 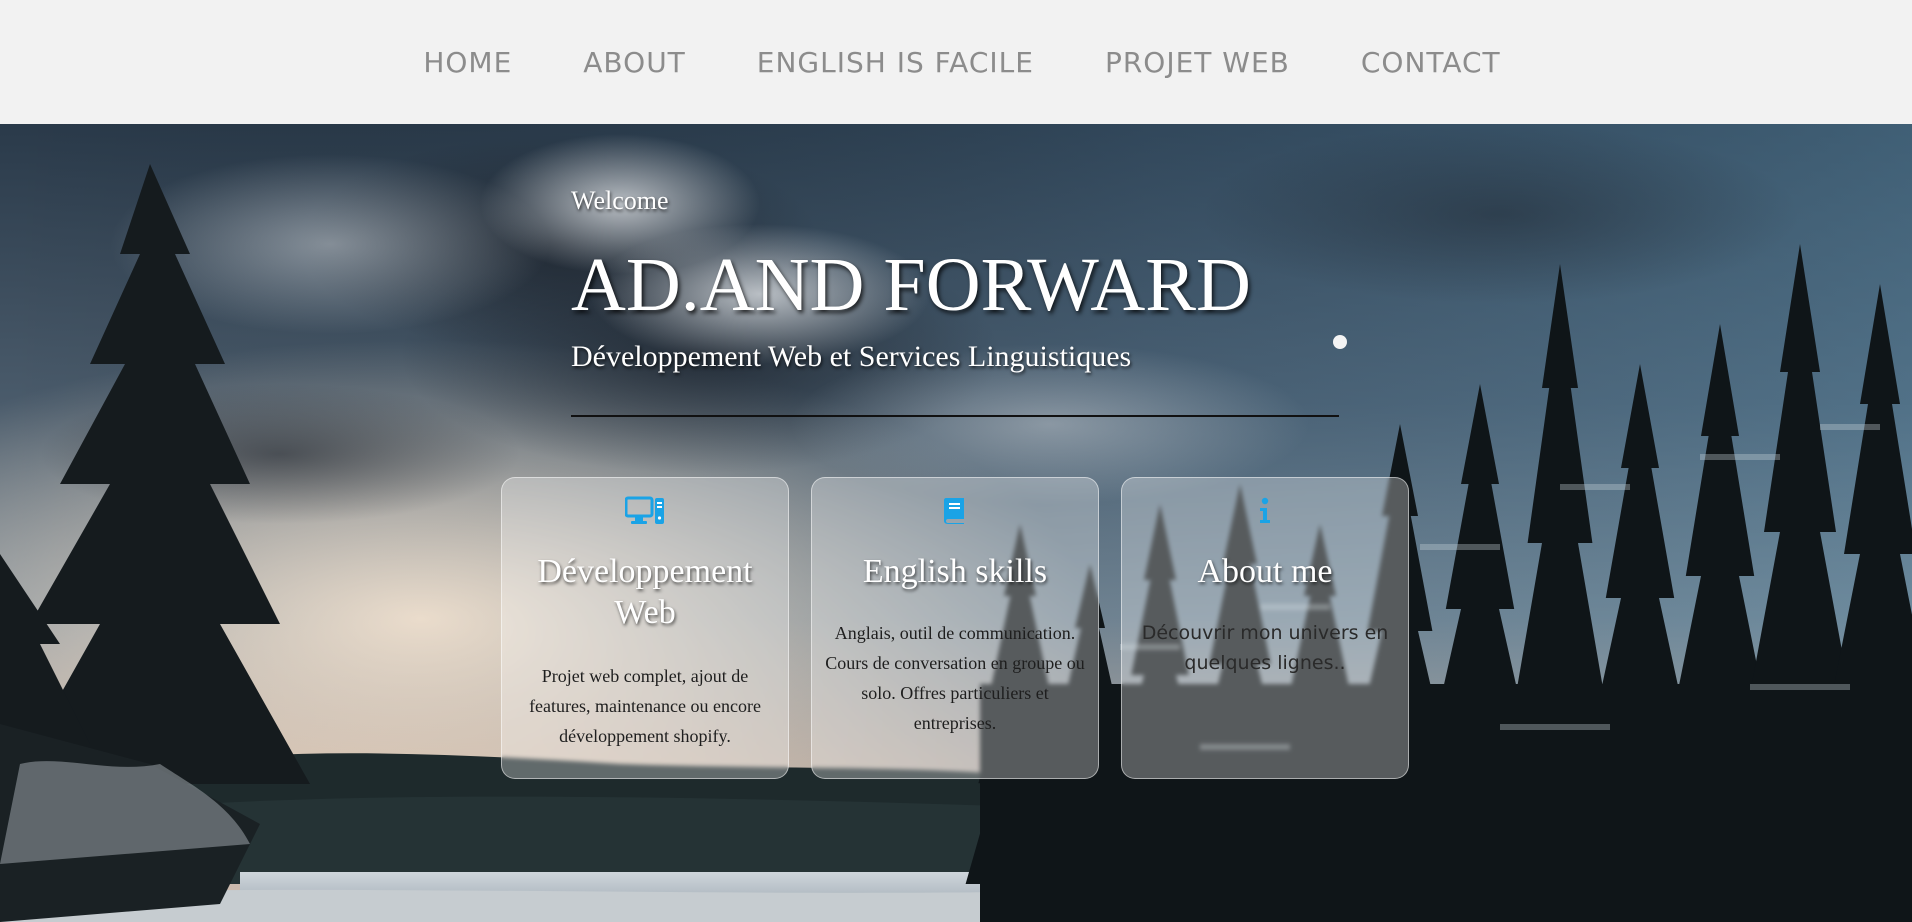 I want to click on nav-item-home: HOME, so click(x=467, y=62).